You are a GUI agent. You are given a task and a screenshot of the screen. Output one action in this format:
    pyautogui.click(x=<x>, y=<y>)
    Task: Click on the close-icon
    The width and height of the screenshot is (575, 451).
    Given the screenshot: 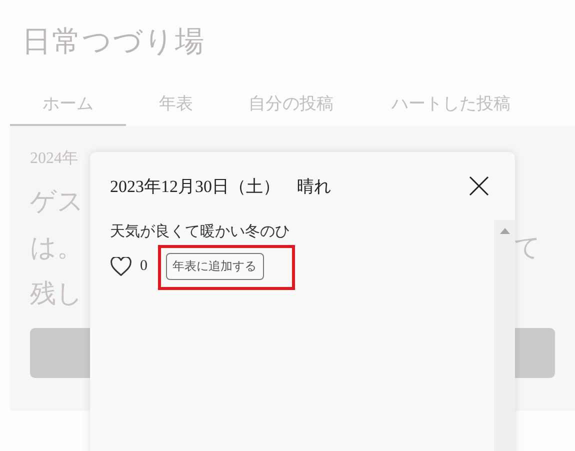 What is the action you would take?
    pyautogui.click(x=479, y=186)
    